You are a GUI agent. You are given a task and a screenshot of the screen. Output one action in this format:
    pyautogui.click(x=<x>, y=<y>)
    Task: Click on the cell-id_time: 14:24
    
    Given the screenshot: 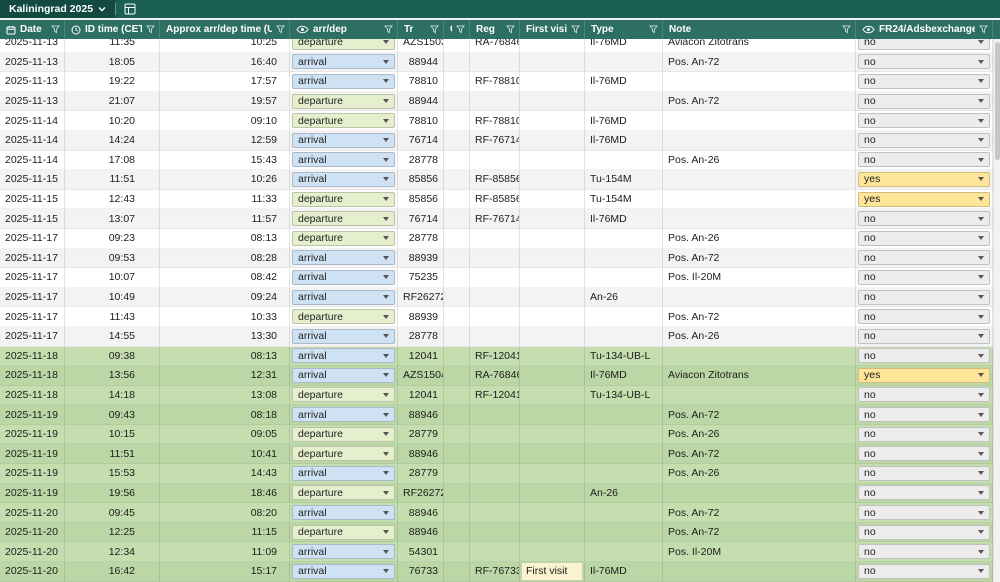 What is the action you would take?
    pyautogui.click(x=112, y=140)
    